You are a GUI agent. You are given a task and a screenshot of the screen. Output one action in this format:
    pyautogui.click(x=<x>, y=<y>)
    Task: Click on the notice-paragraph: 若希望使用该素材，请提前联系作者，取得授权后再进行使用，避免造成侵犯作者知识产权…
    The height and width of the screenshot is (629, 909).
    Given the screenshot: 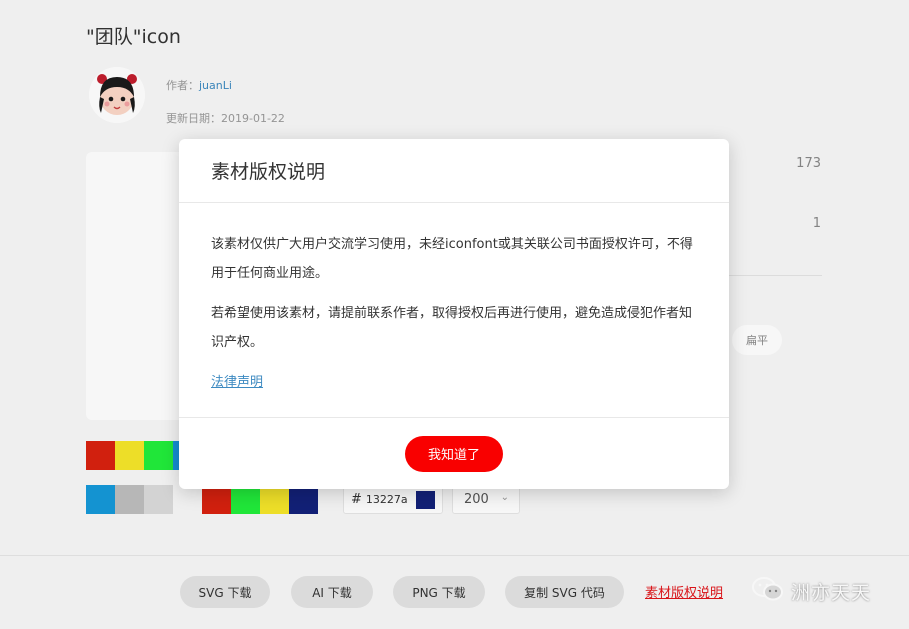 What is the action you would take?
    pyautogui.click(x=452, y=328)
    